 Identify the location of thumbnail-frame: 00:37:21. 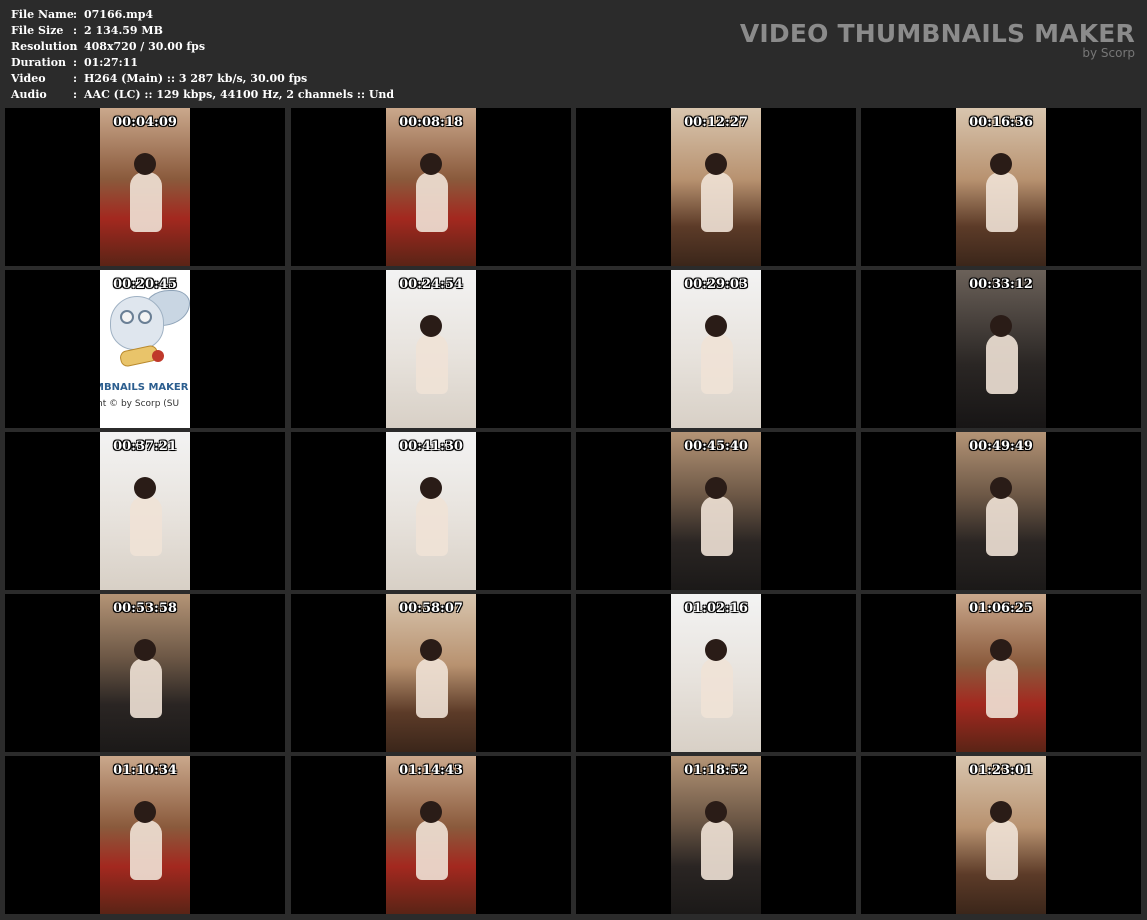
(145, 511).